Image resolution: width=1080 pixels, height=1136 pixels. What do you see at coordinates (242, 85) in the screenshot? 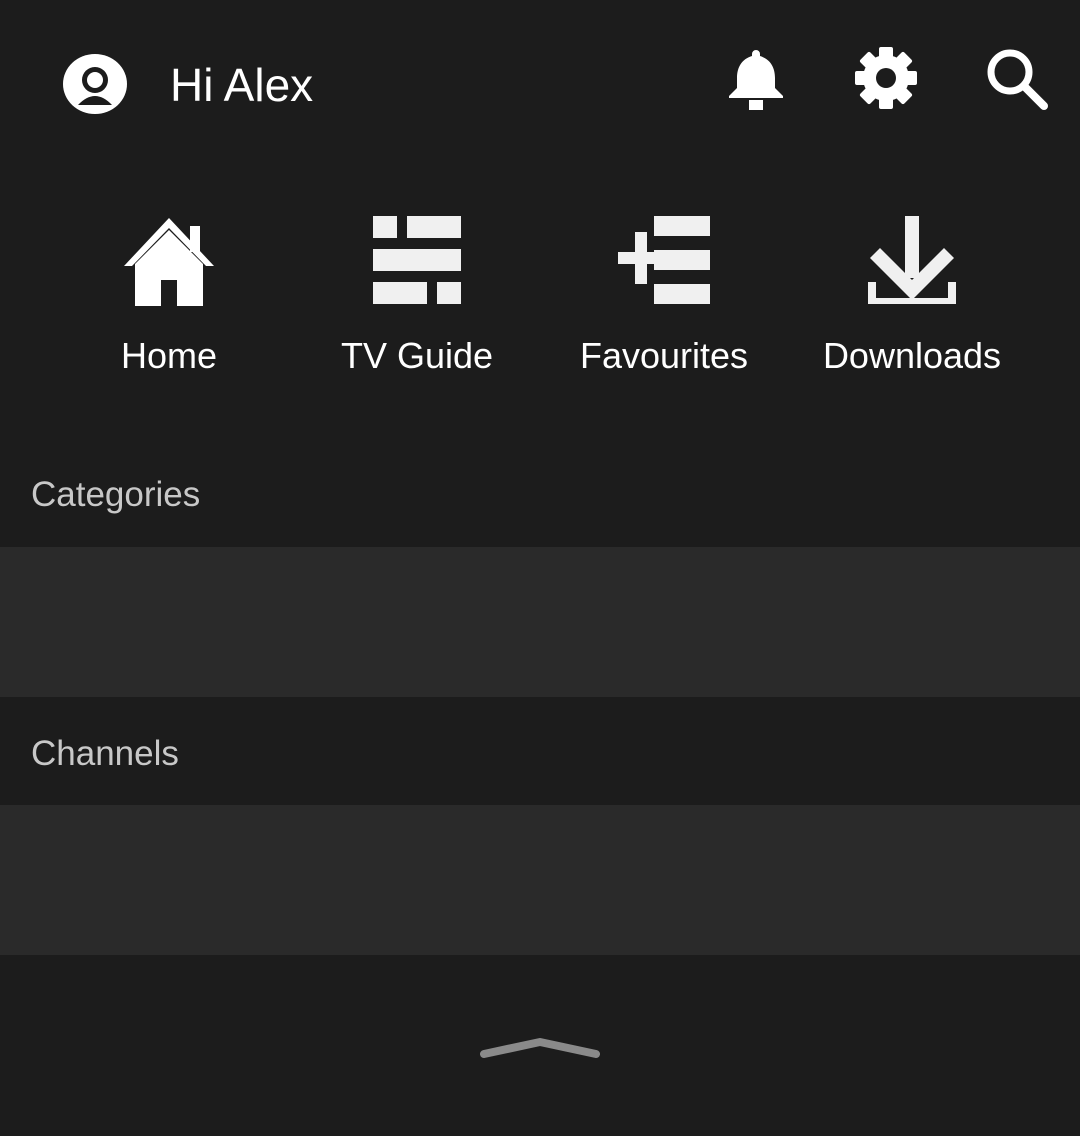
I see `greeting-text: Hi Alex` at bounding box center [242, 85].